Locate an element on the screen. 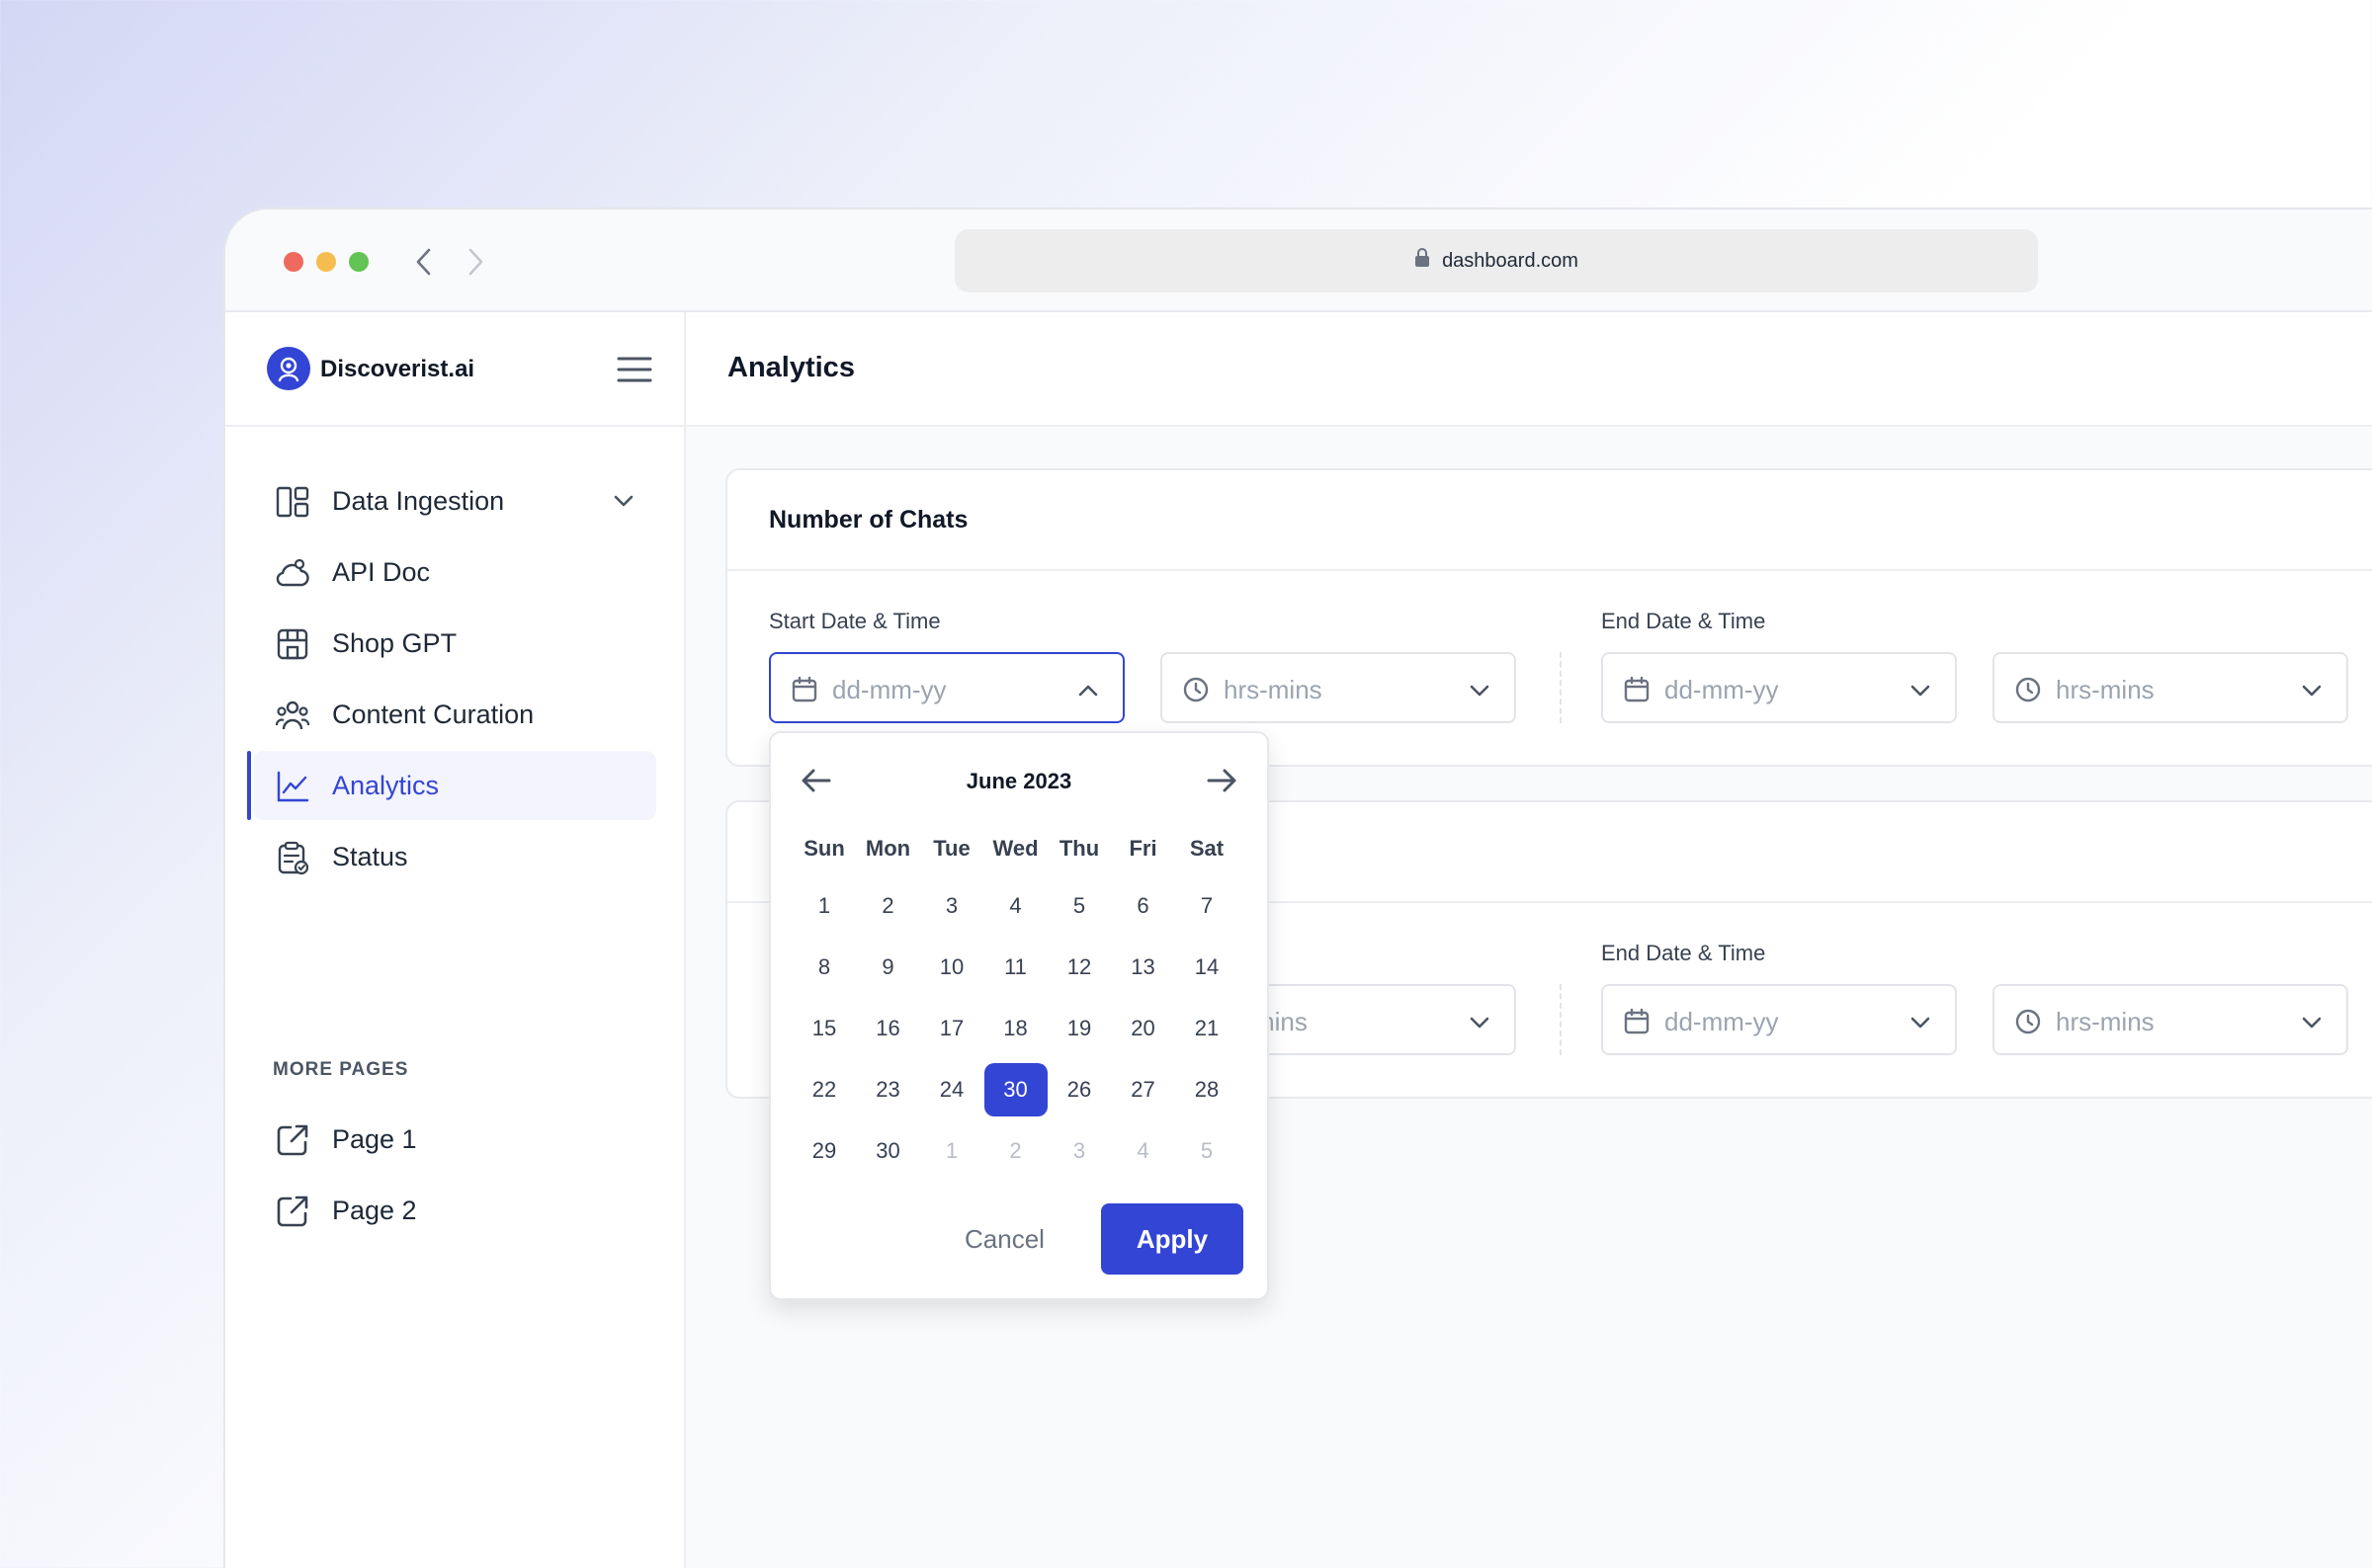  brand-row: Discoverist.ai is located at coordinates (454, 369).